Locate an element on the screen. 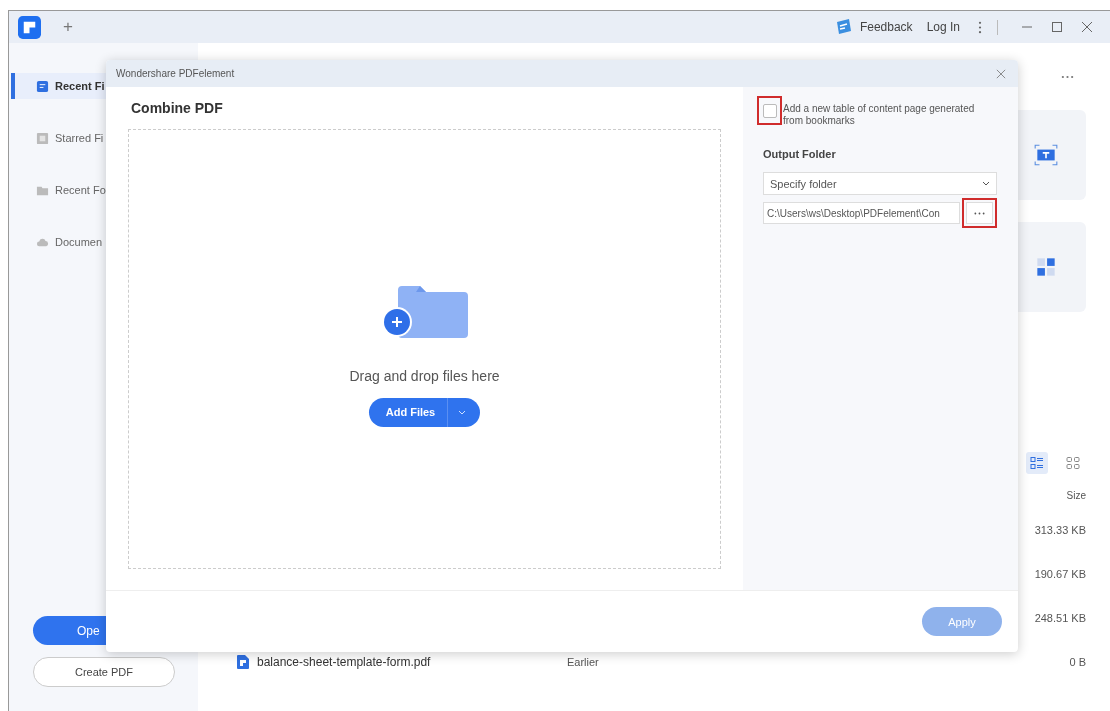  file-size: 248.51 KB is located at coordinates (1060, 618).